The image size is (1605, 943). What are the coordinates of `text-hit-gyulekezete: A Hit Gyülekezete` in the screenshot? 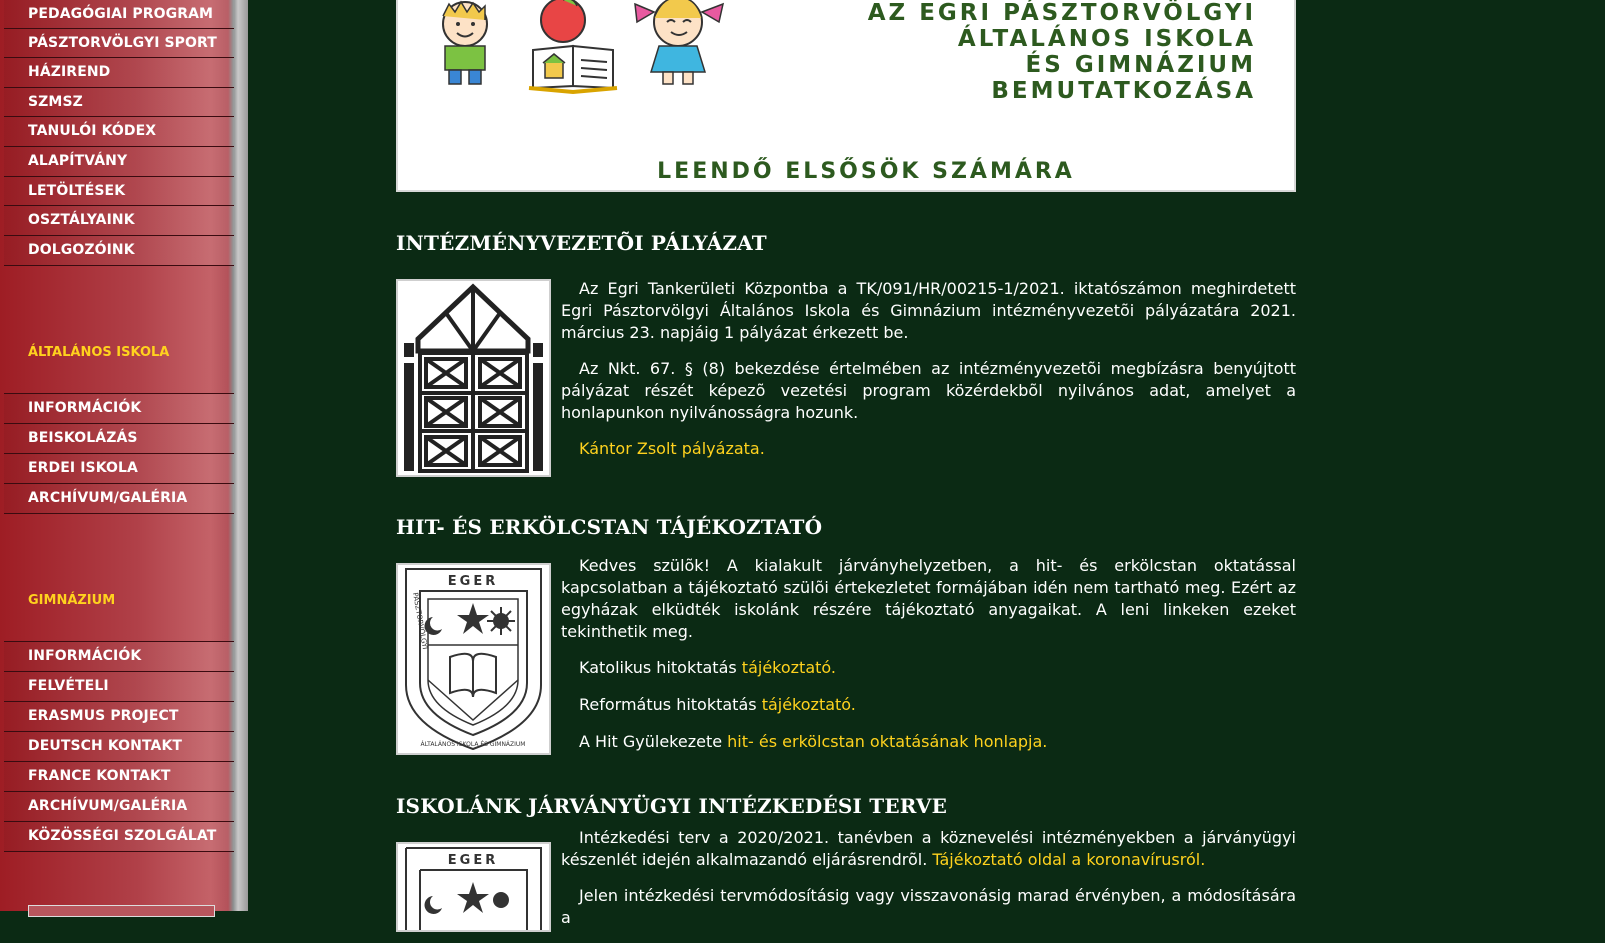 It's located at (653, 741).